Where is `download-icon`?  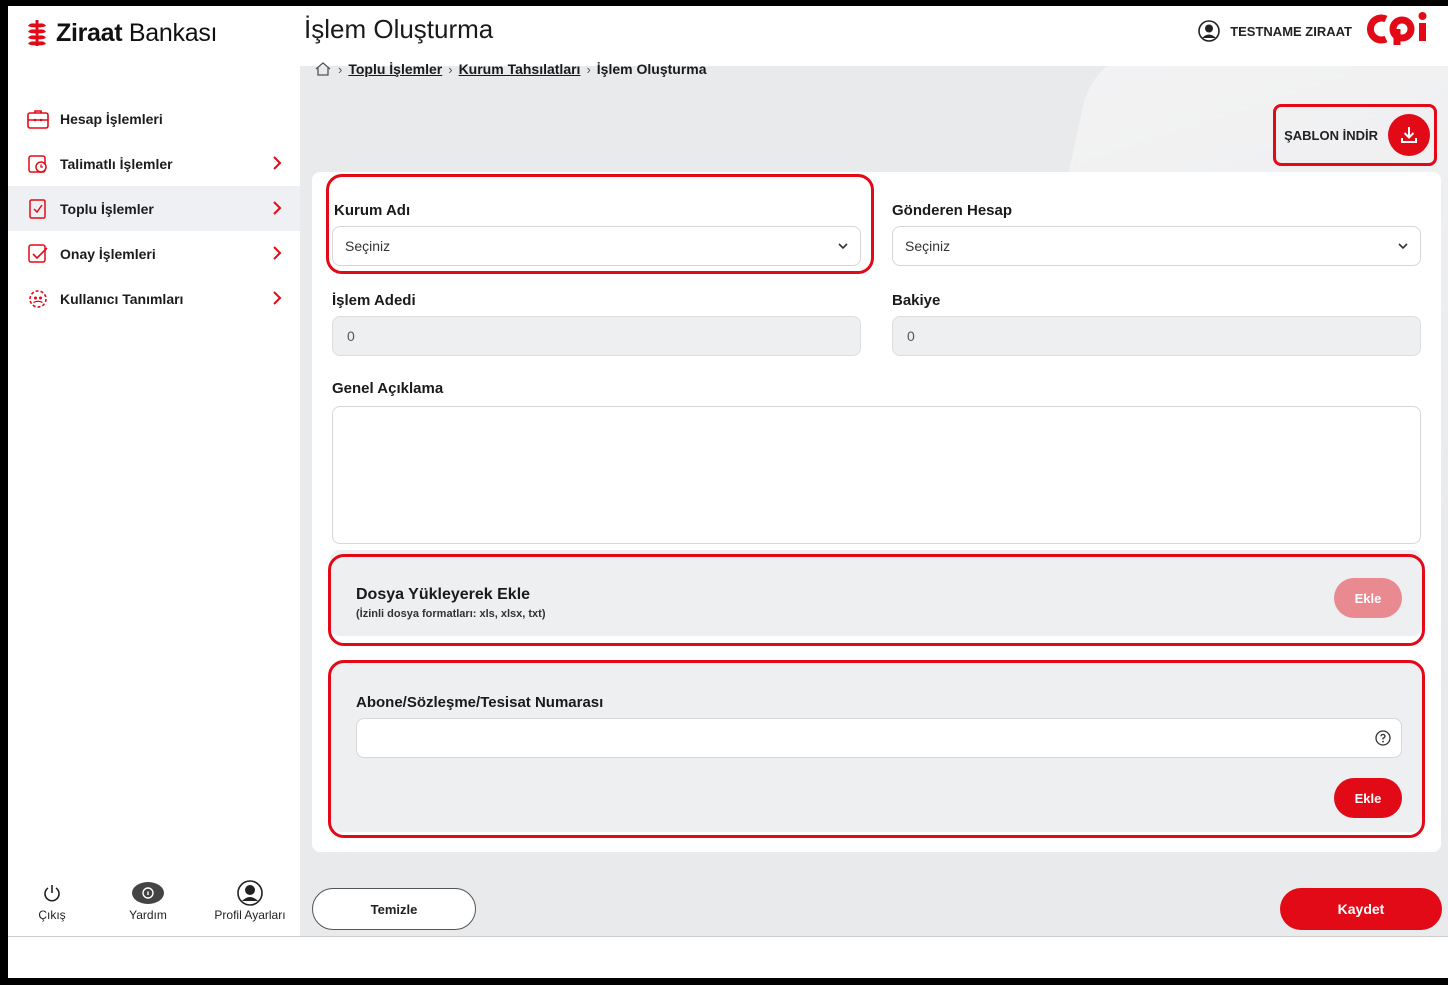 download-icon is located at coordinates (1409, 135).